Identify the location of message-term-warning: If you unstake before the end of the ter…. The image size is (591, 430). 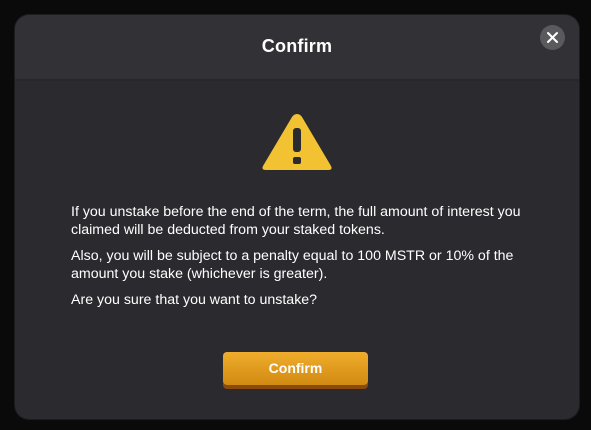
(296, 221).